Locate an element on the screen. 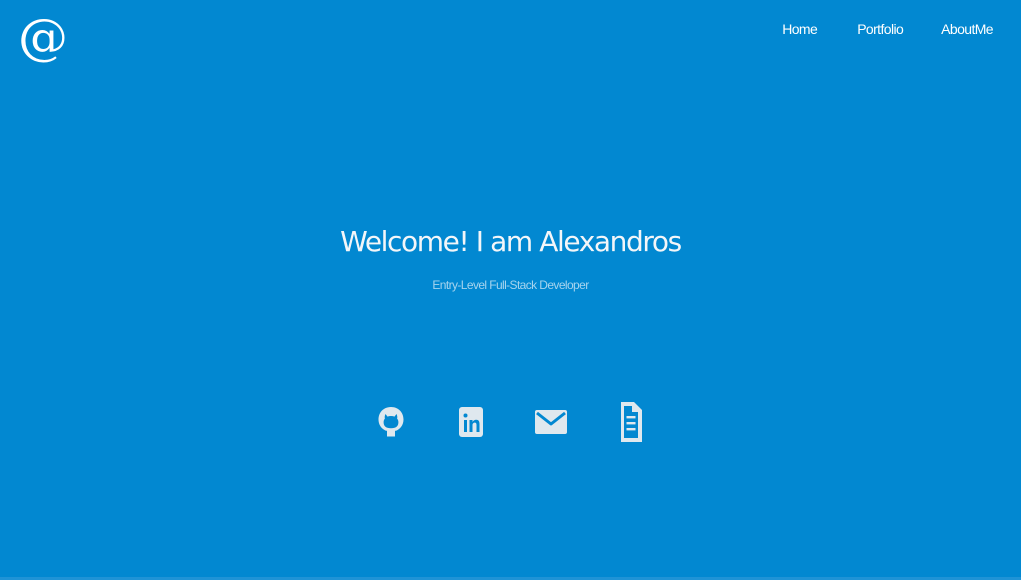  github-link is located at coordinates (391, 422).